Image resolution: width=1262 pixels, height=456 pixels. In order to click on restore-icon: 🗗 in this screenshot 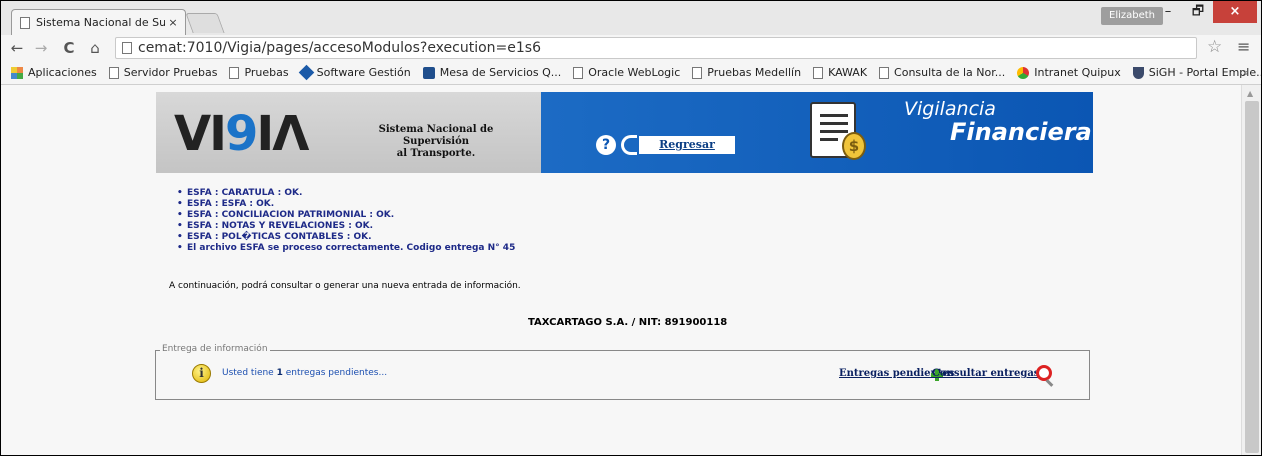, I will do `click(1198, 12)`.